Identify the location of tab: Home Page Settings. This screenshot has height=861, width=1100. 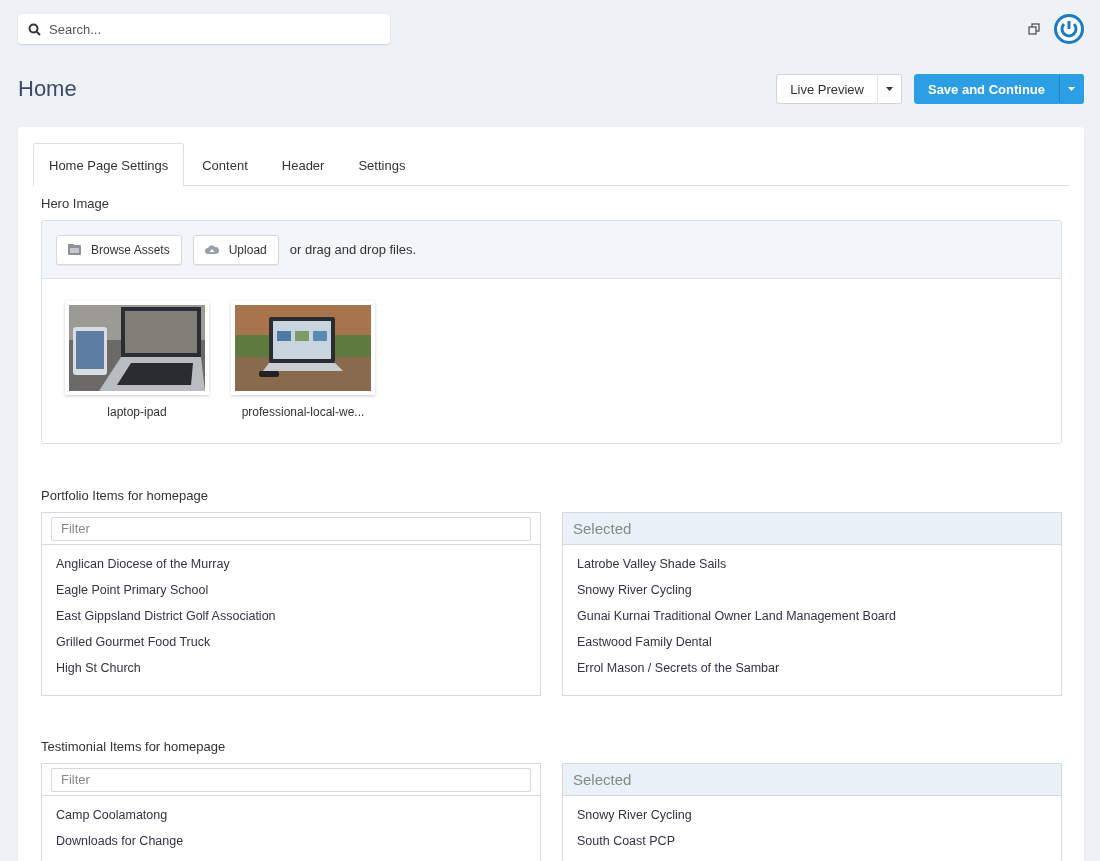
(109, 164).